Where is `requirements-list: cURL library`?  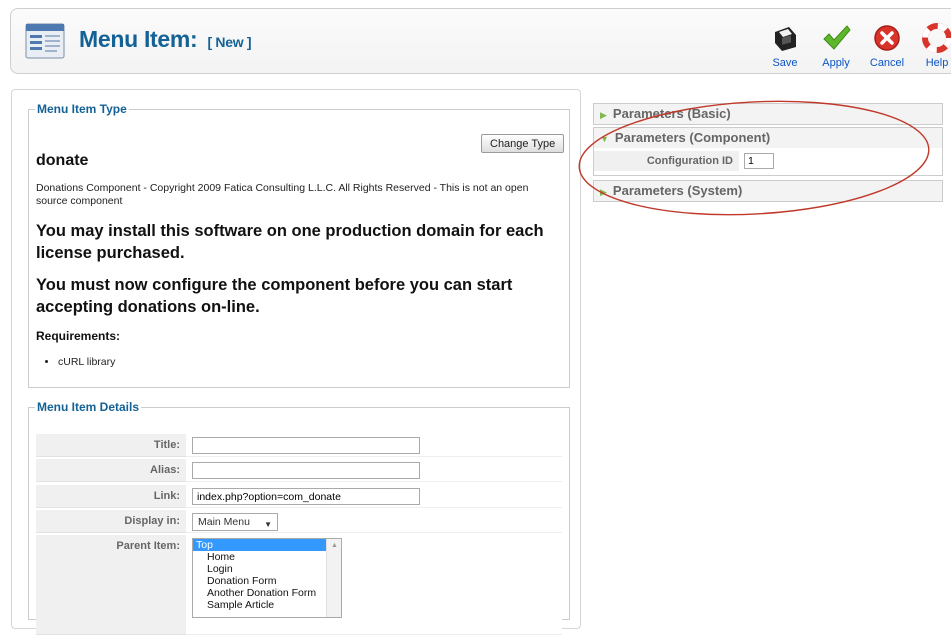 requirements-list: cURL library is located at coordinates (75, 362).